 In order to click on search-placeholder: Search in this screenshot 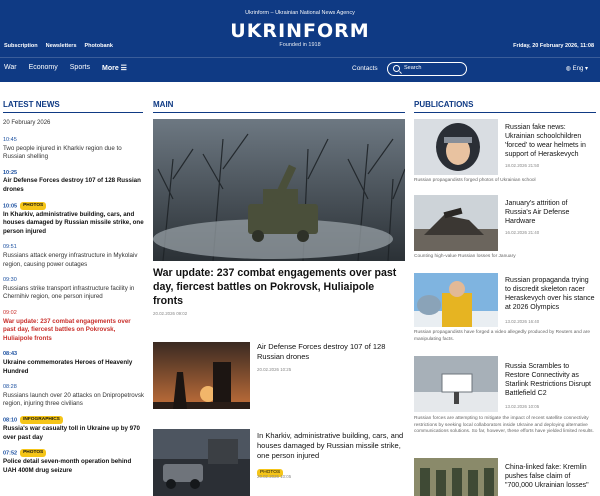, I will do `click(413, 68)`.